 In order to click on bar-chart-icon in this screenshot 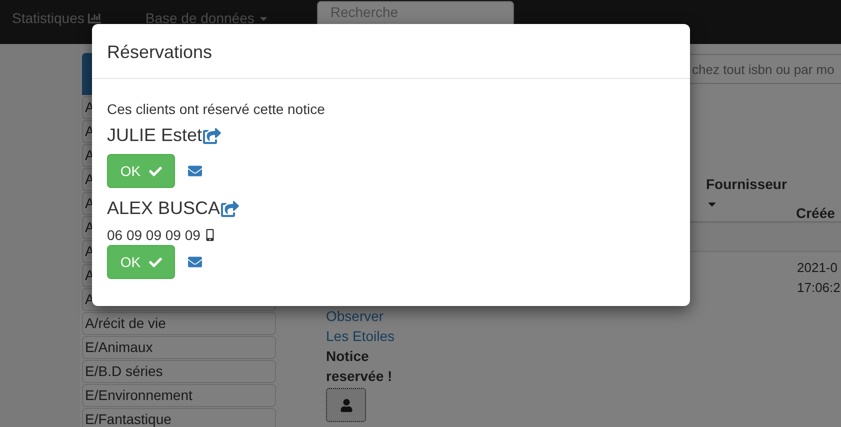, I will do `click(95, 18)`.